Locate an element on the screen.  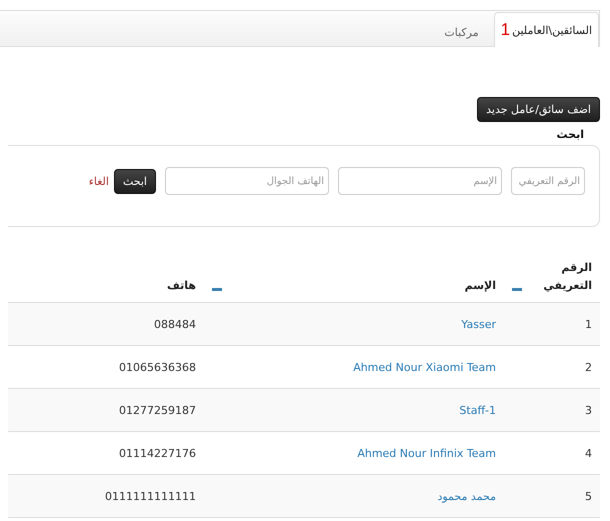
name-link: Ahmed Nour Xiaomi Team is located at coordinates (424, 367).